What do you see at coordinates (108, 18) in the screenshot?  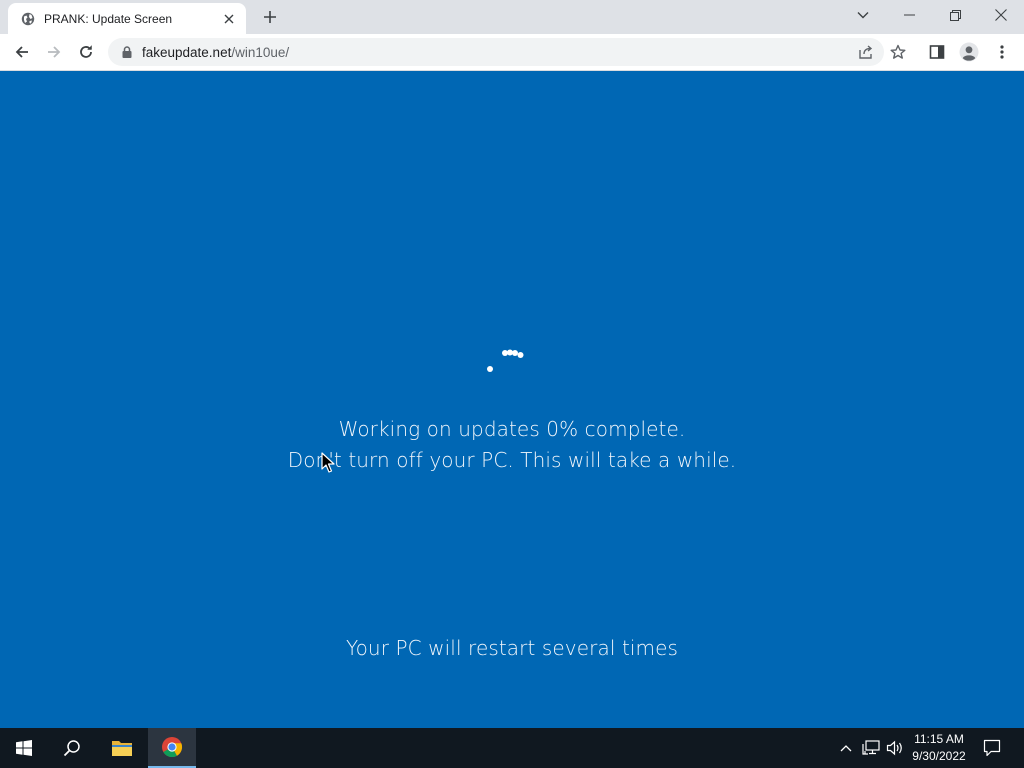 I see `tab-title: PRANK: Update Screen` at bounding box center [108, 18].